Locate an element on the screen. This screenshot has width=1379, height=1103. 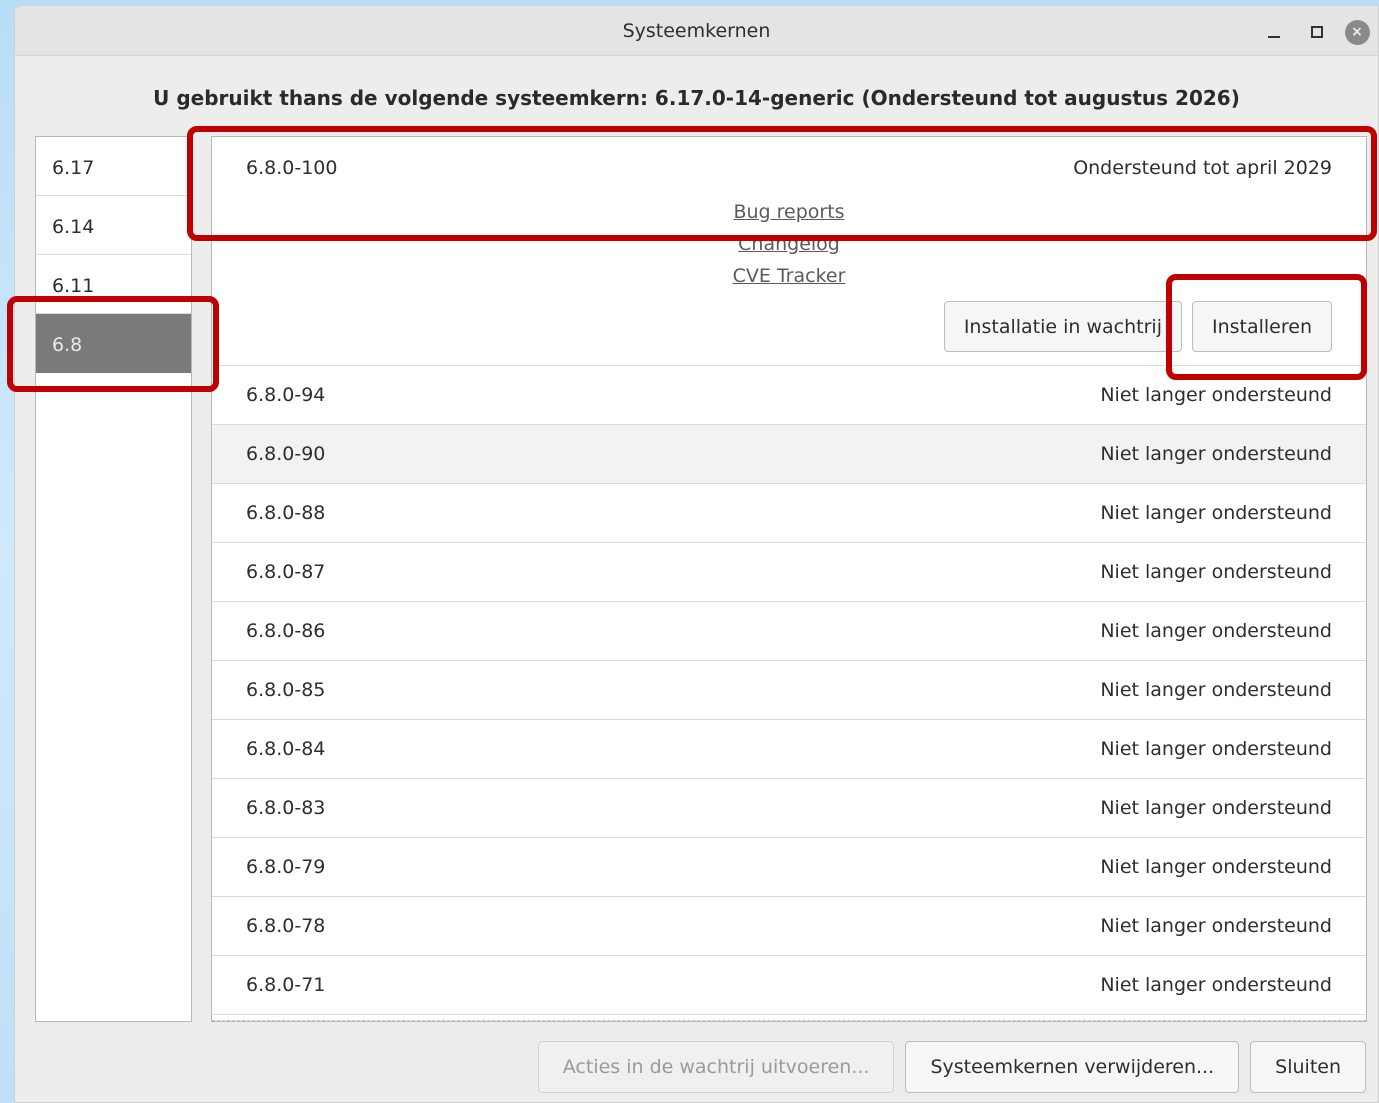
kernel-version: 6.8.0-85 is located at coordinates (286, 690).